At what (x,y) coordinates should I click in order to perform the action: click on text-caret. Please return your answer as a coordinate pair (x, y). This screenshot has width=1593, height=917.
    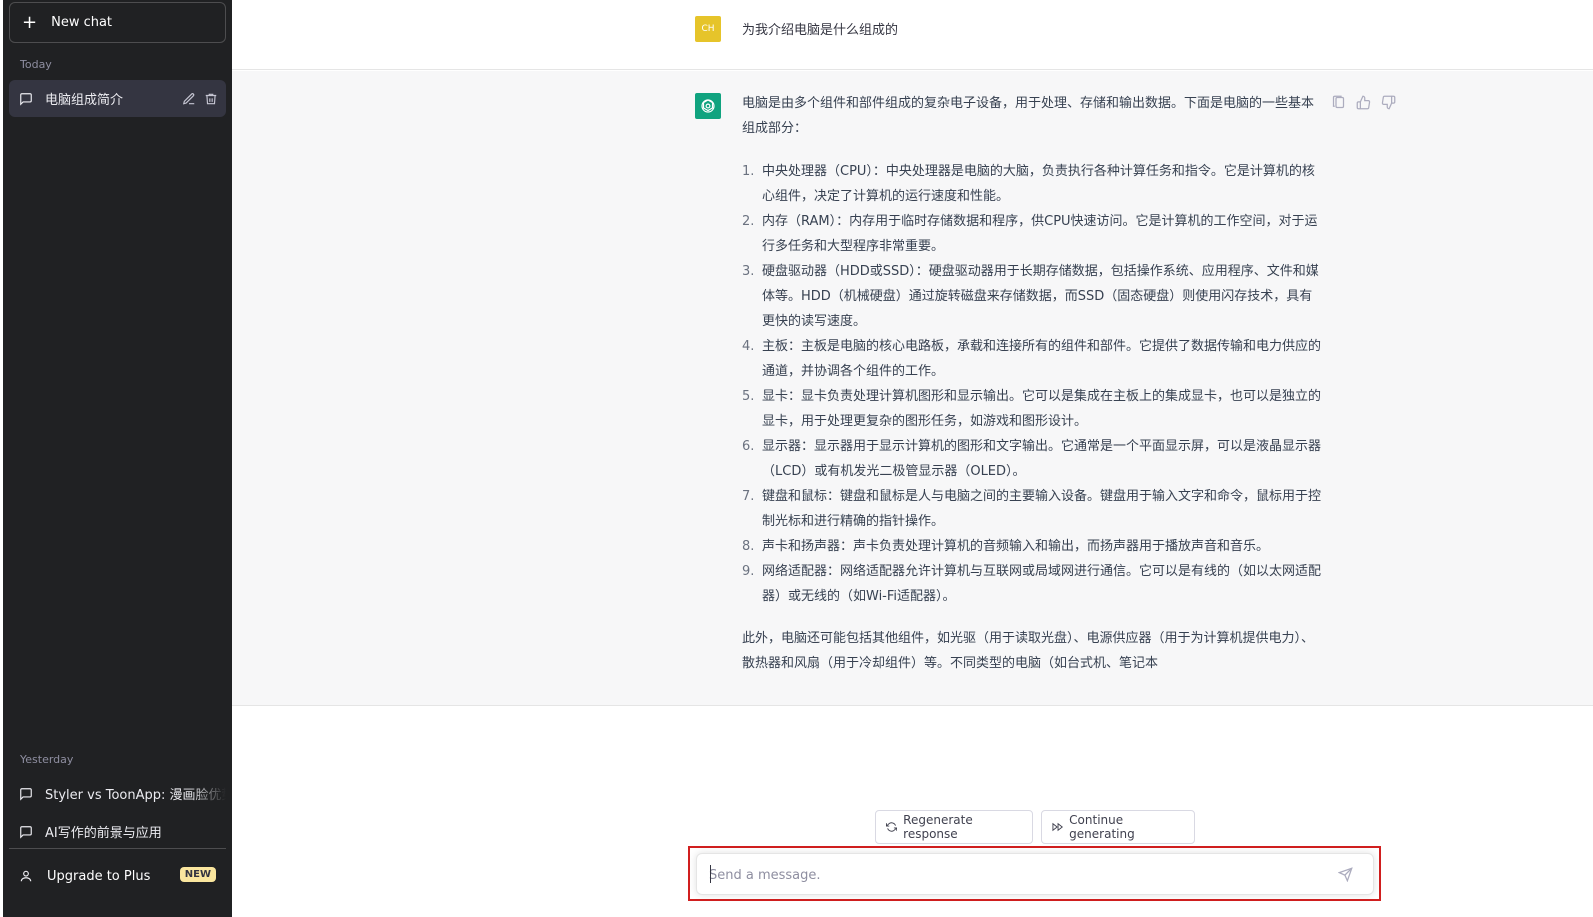
    Looking at the image, I should click on (710, 874).